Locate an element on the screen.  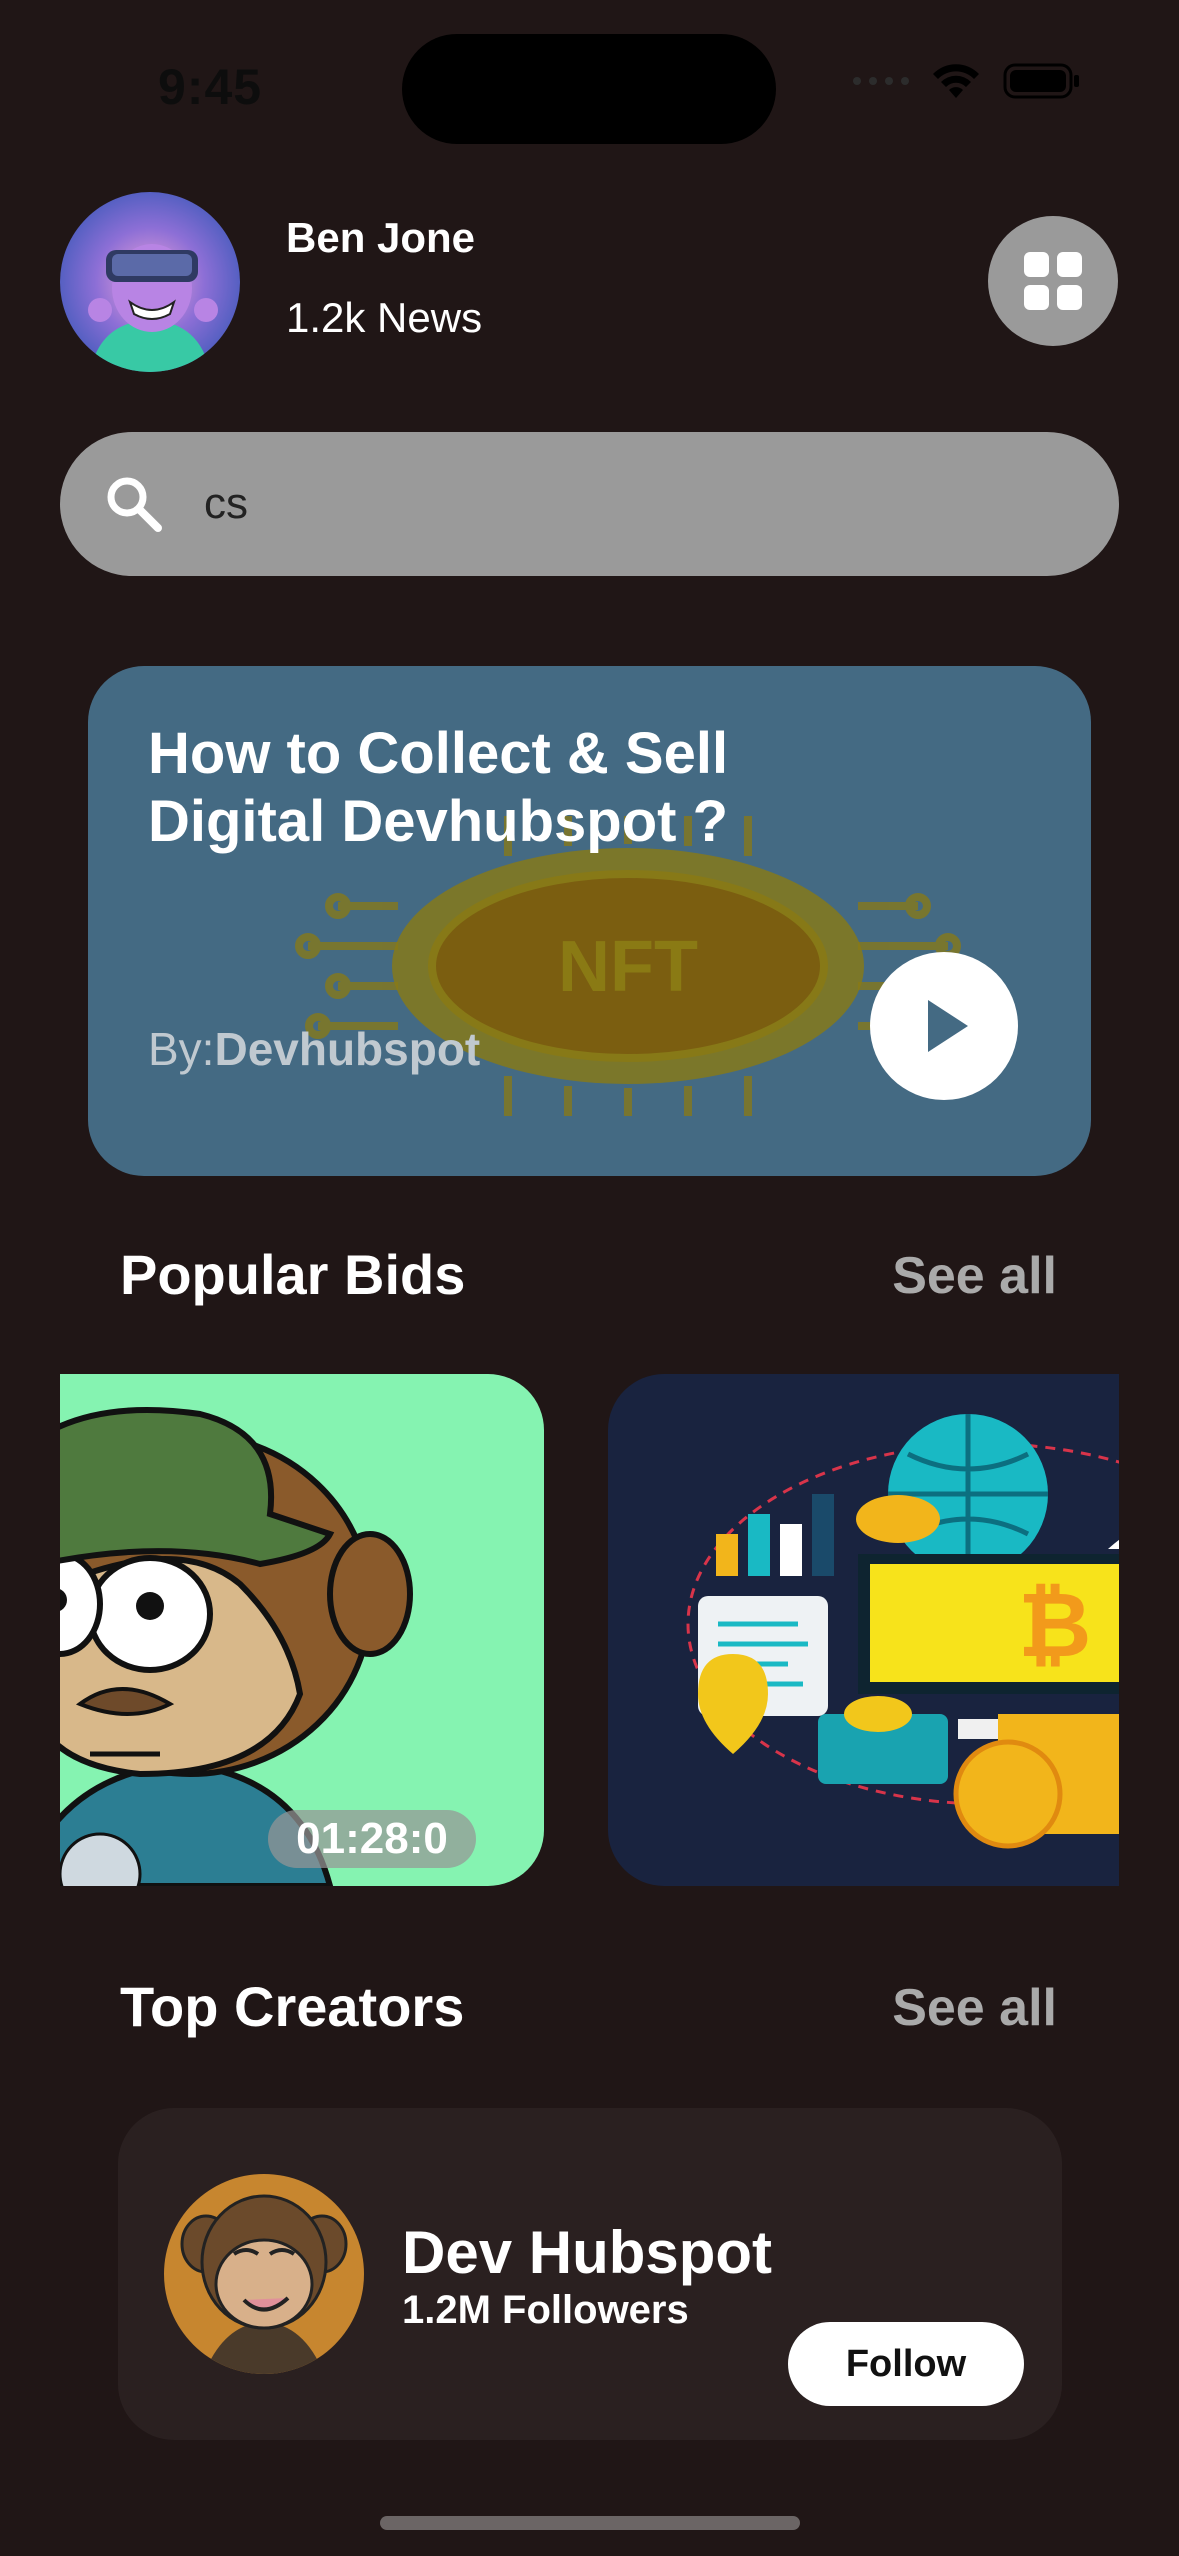
search-bar is located at coordinates (589, 504).